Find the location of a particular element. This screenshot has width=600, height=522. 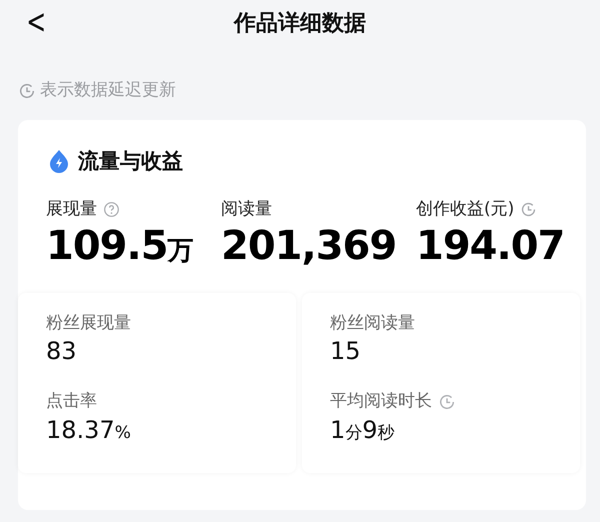

stat-value: 18.37% is located at coordinates (89, 430).